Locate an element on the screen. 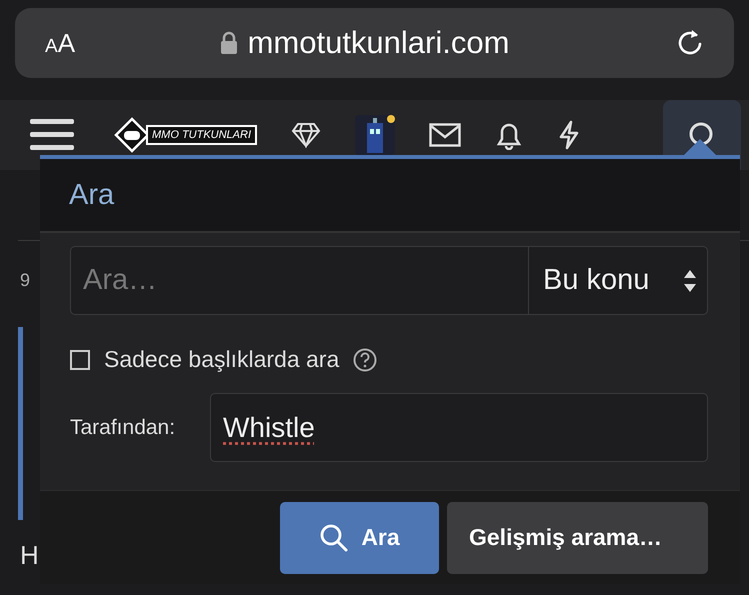  popup-title: Ara is located at coordinates (91, 195).